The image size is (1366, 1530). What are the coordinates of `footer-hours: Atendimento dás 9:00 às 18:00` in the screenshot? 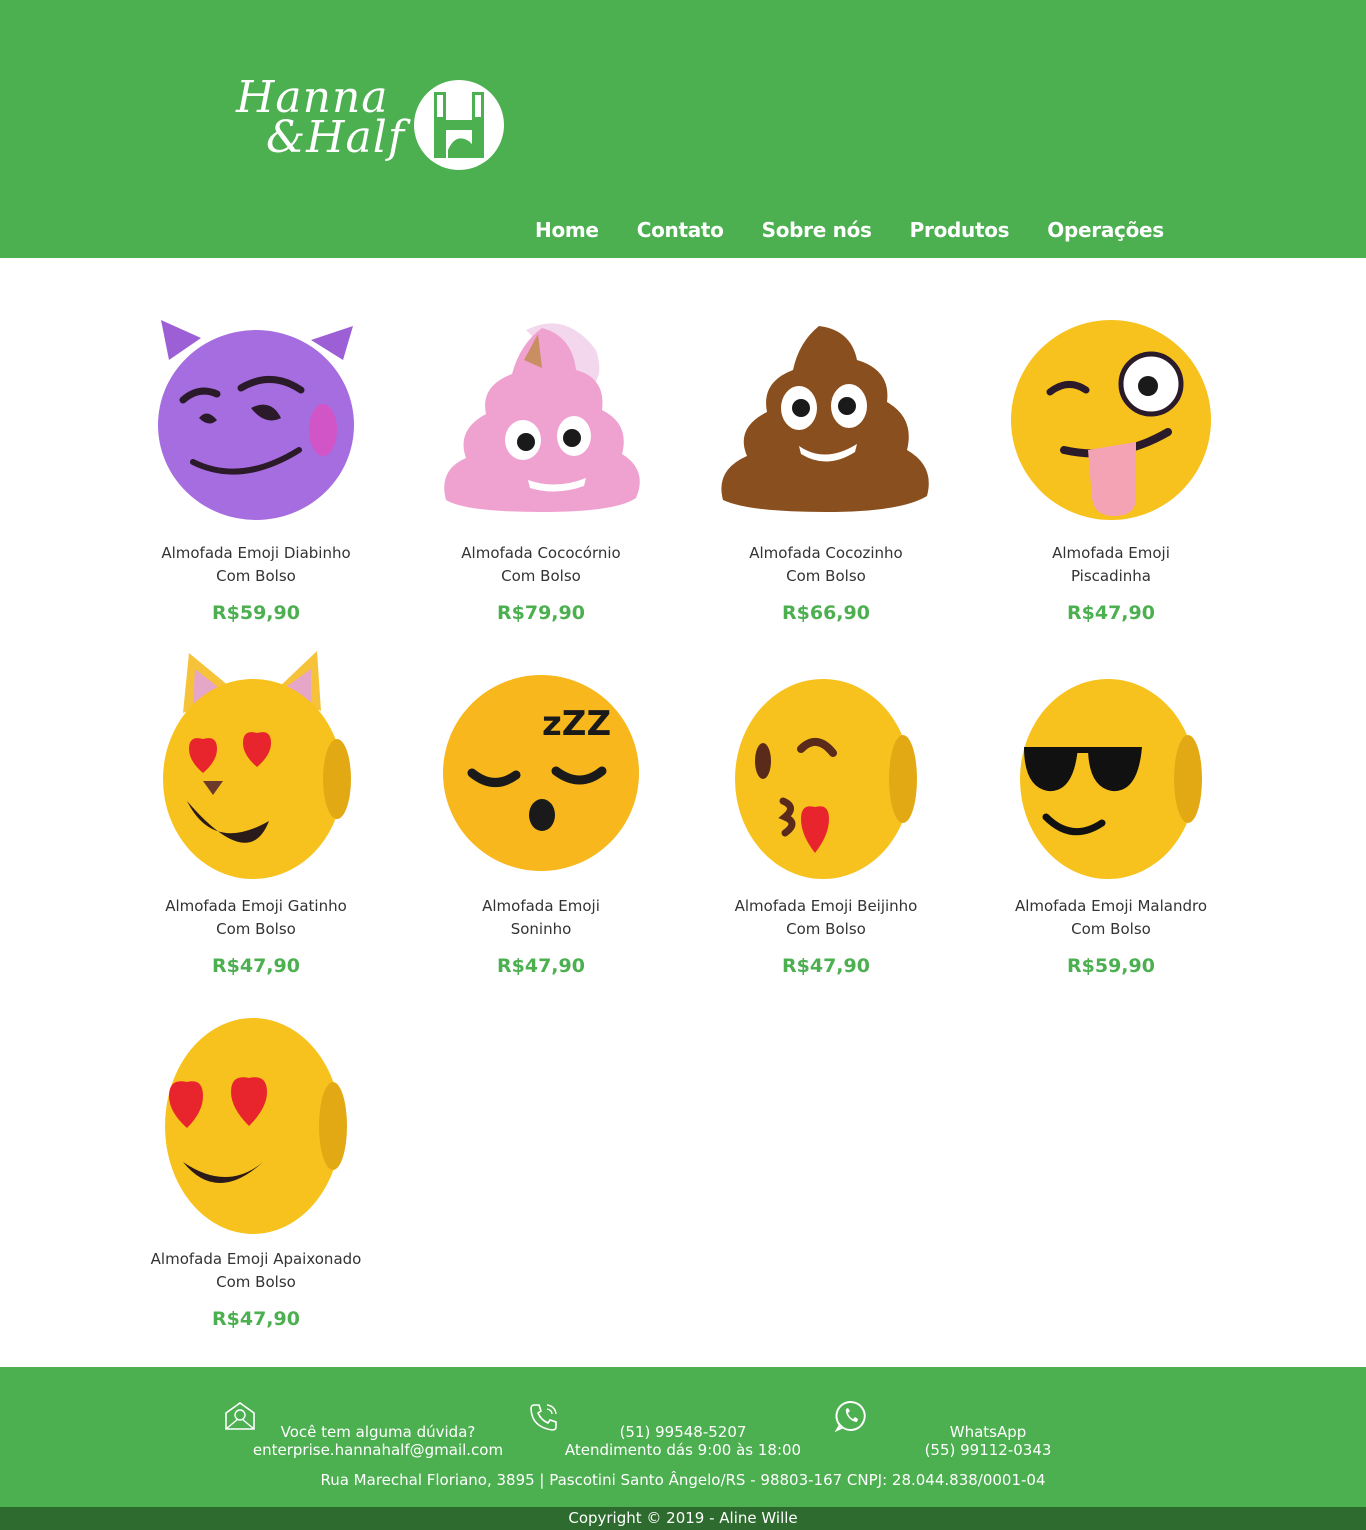 It's located at (683, 1450).